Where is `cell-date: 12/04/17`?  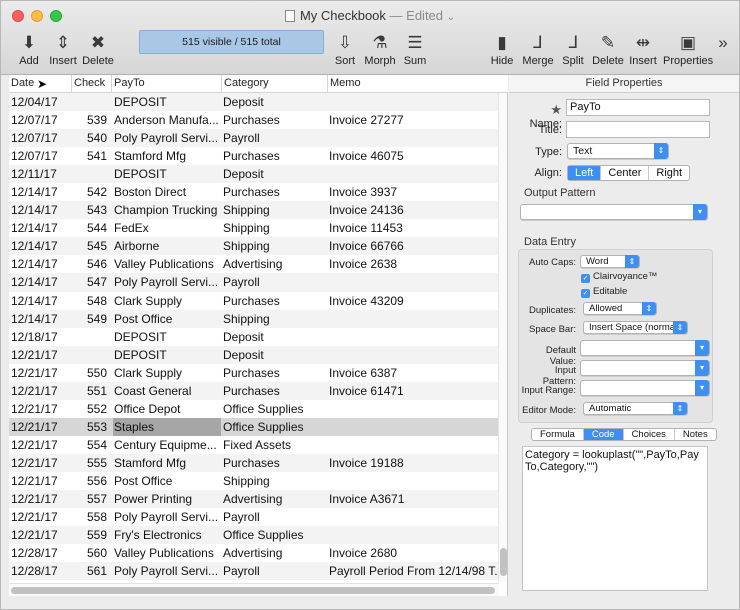 cell-date: 12/04/17 is located at coordinates (42, 102).